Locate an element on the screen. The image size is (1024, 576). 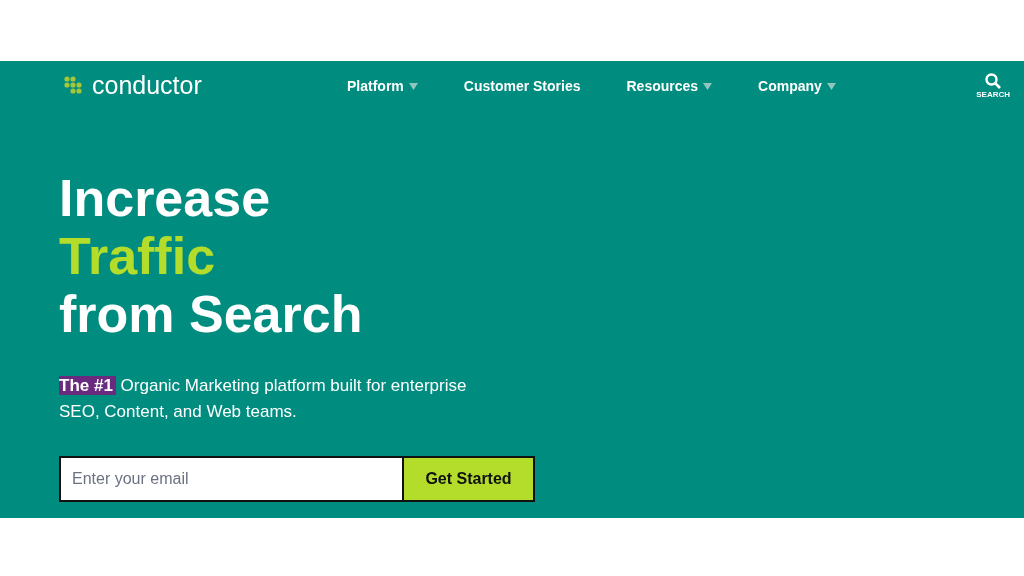
logo-text: conductor is located at coordinates (147, 85).